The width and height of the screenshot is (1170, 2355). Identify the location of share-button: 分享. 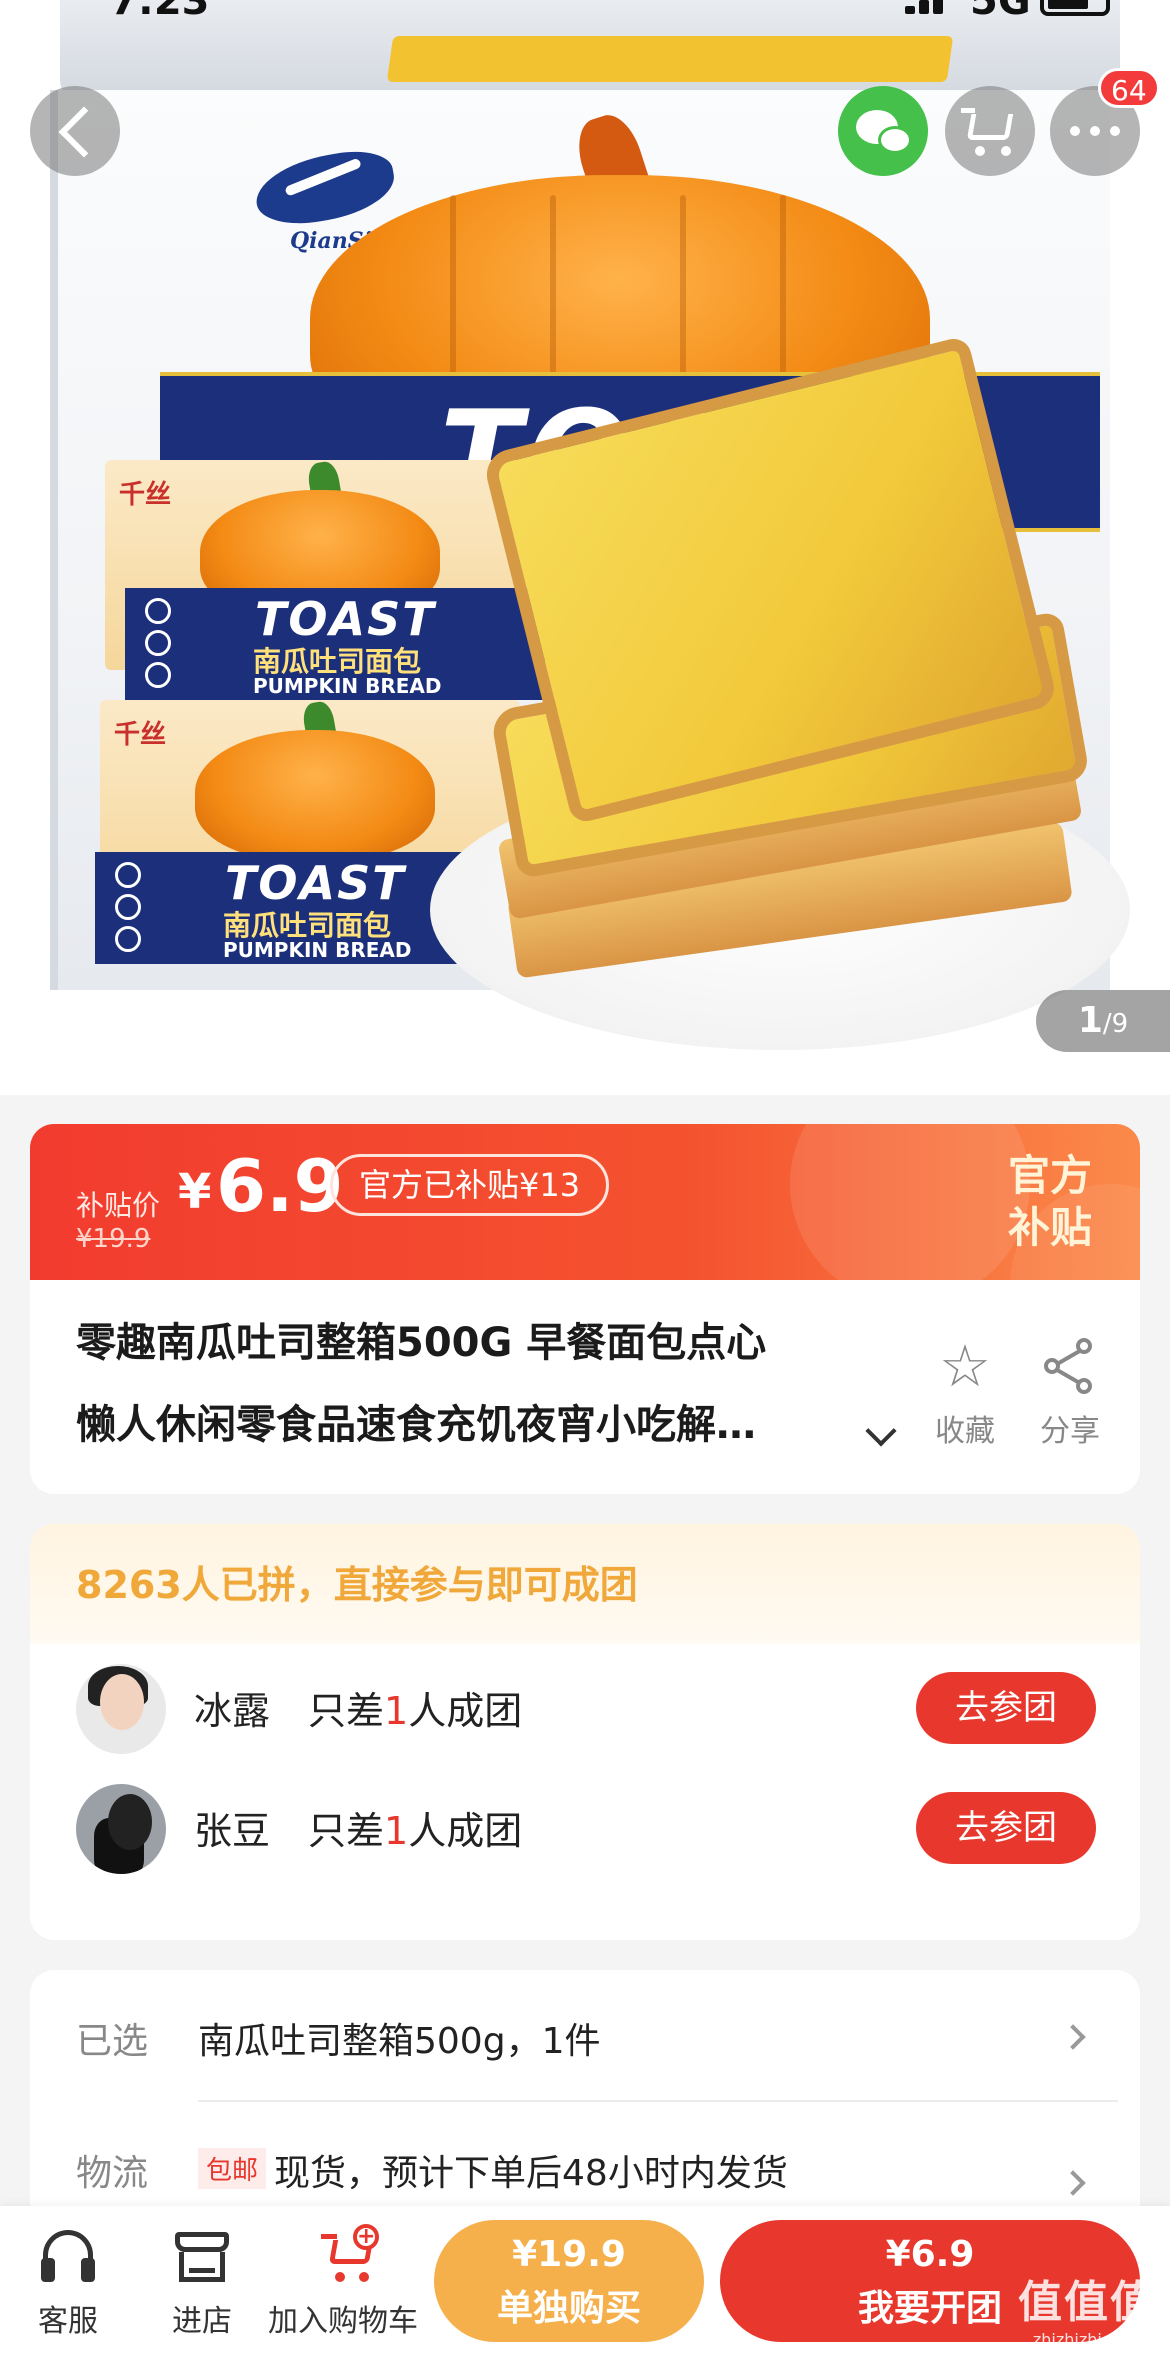
(1070, 1393).